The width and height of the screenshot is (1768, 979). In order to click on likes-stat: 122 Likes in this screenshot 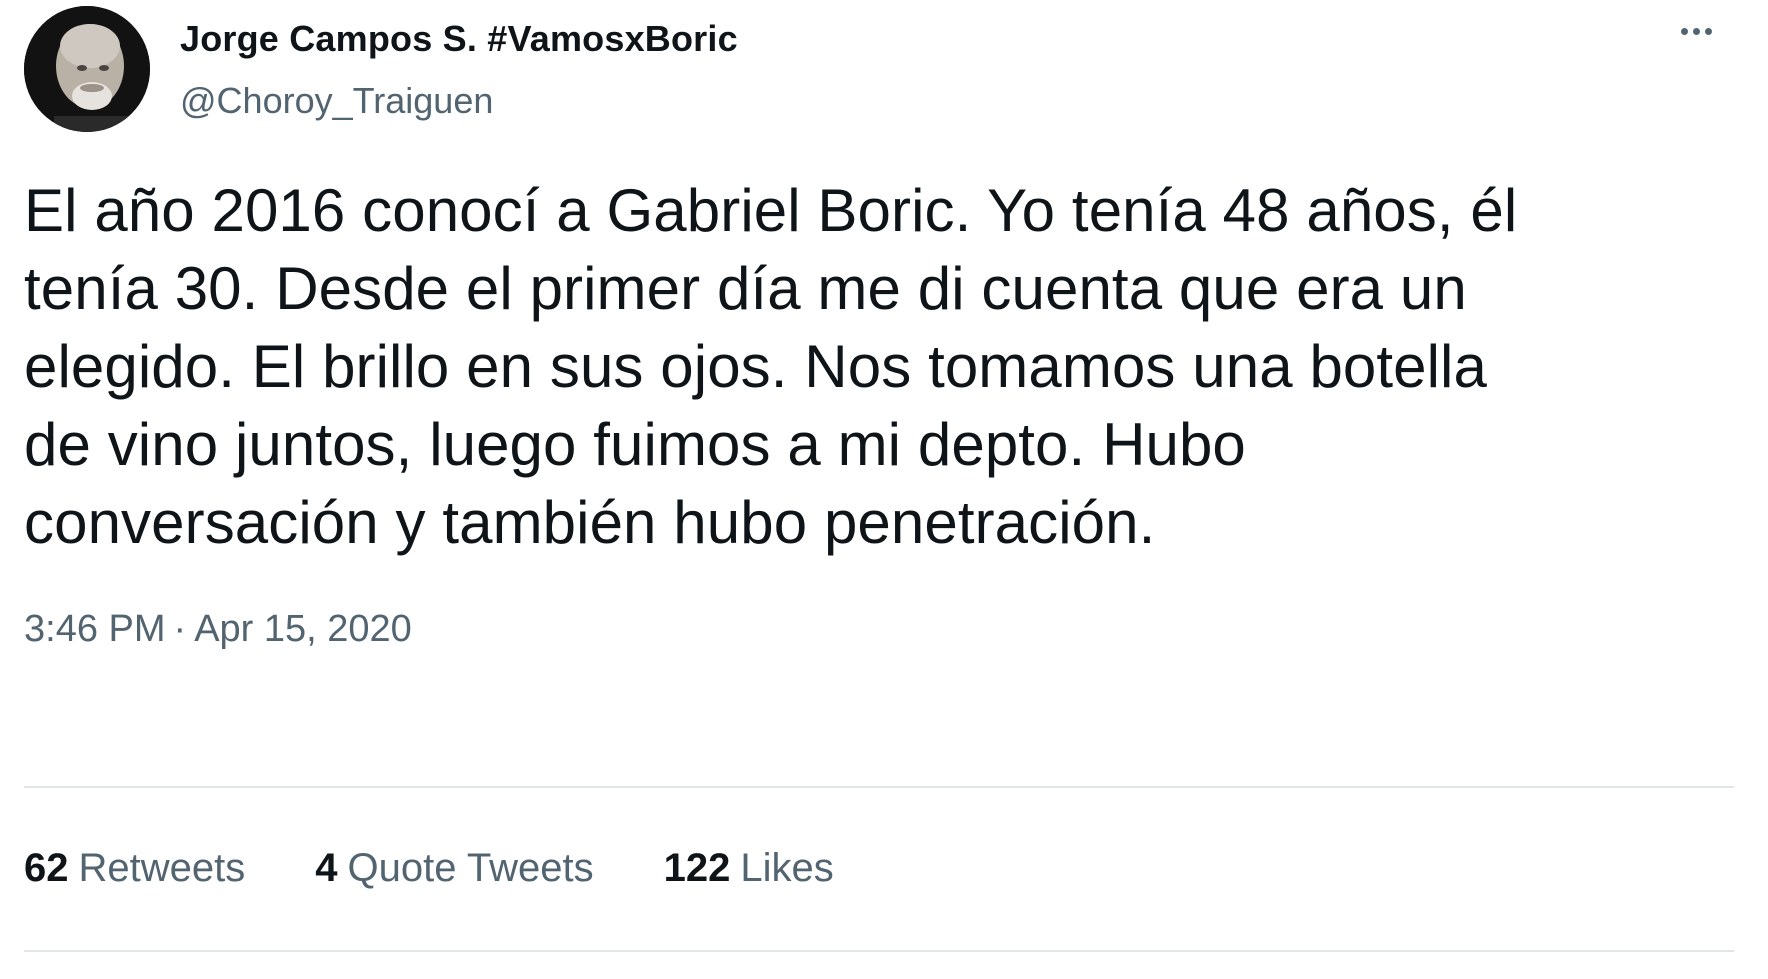, I will do `click(749, 868)`.